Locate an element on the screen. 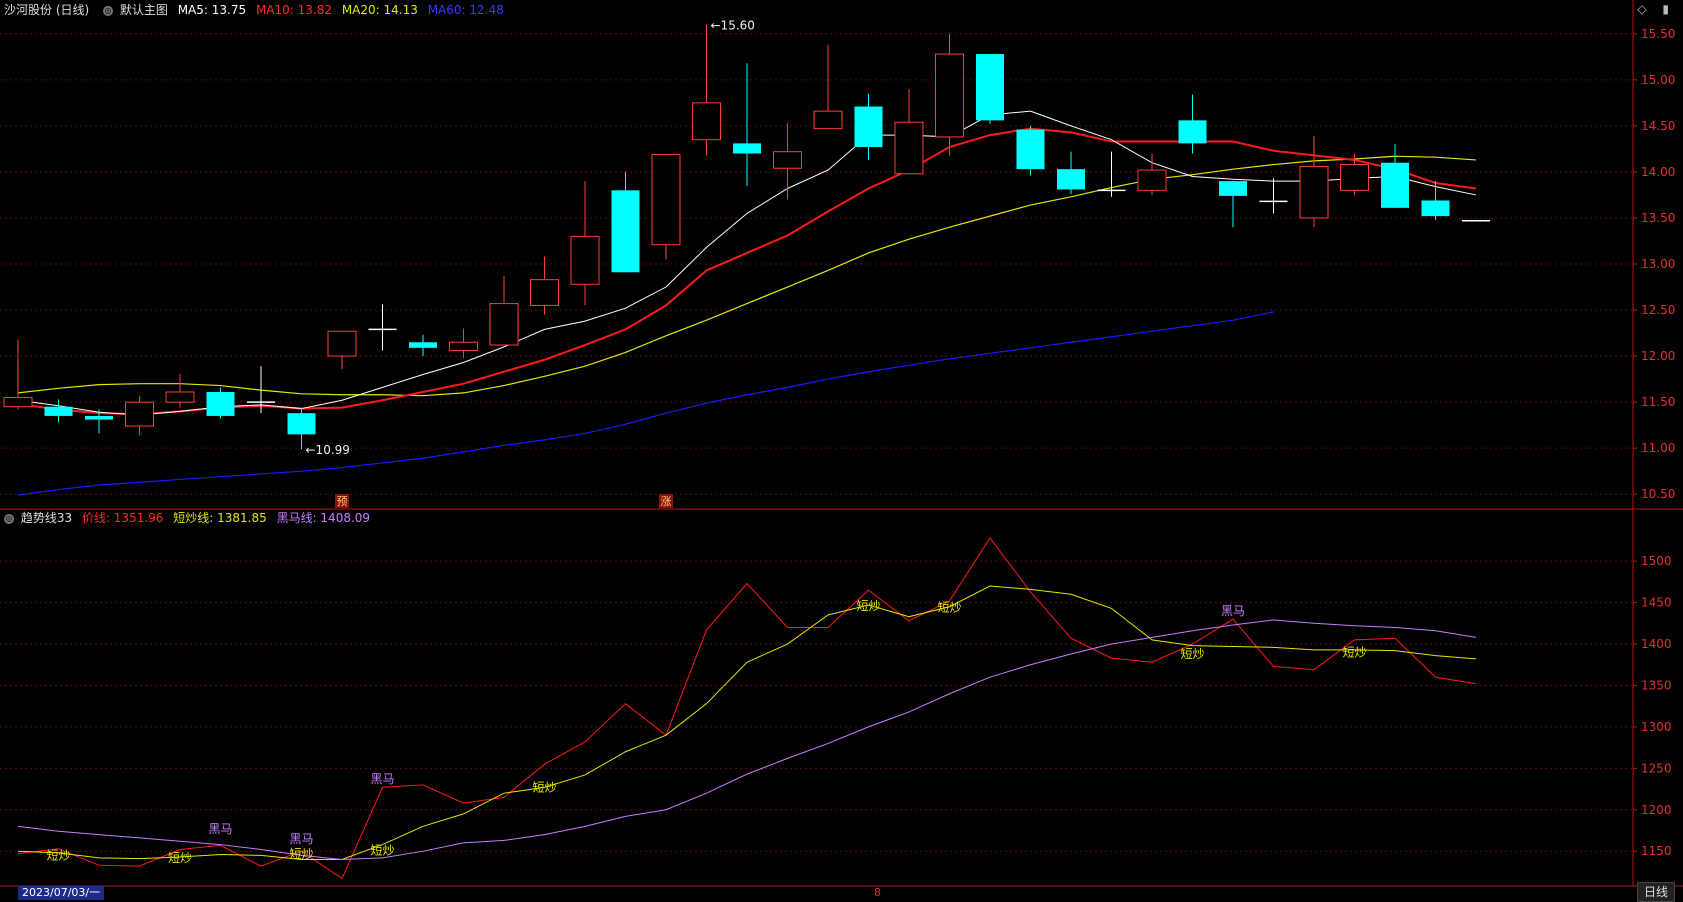 This screenshot has height=902, width=1683. indicator-tick-label: 1150 is located at coordinates (1656, 851).